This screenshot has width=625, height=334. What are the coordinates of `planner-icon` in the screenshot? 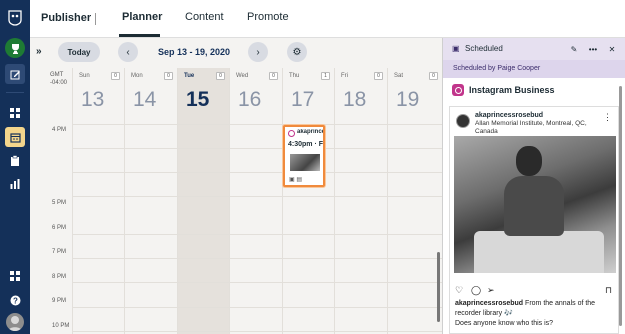 It's located at (15, 137).